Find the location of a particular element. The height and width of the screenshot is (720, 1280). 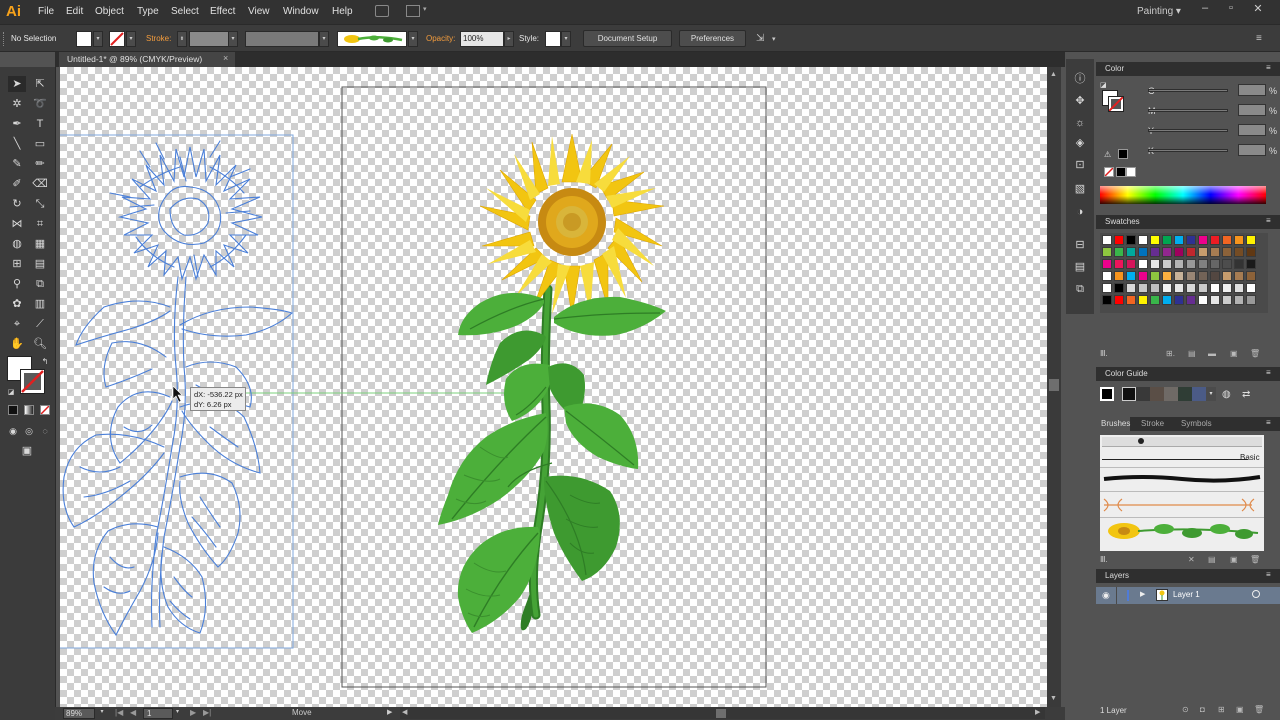

yellow-slider is located at coordinates (1188, 130).